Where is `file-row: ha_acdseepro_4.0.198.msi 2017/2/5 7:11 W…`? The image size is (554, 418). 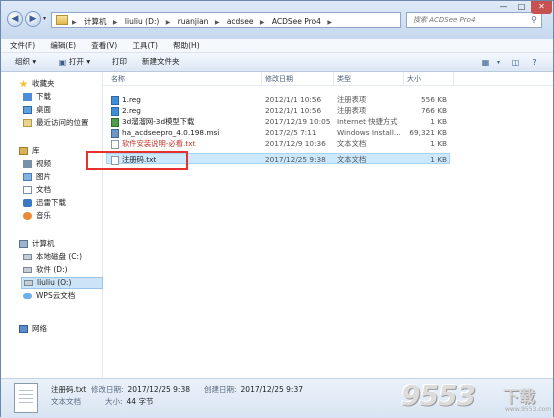 file-row: ha_acdseepro_4.0.198.msi 2017/2/5 7:11 W… is located at coordinates (278, 132).